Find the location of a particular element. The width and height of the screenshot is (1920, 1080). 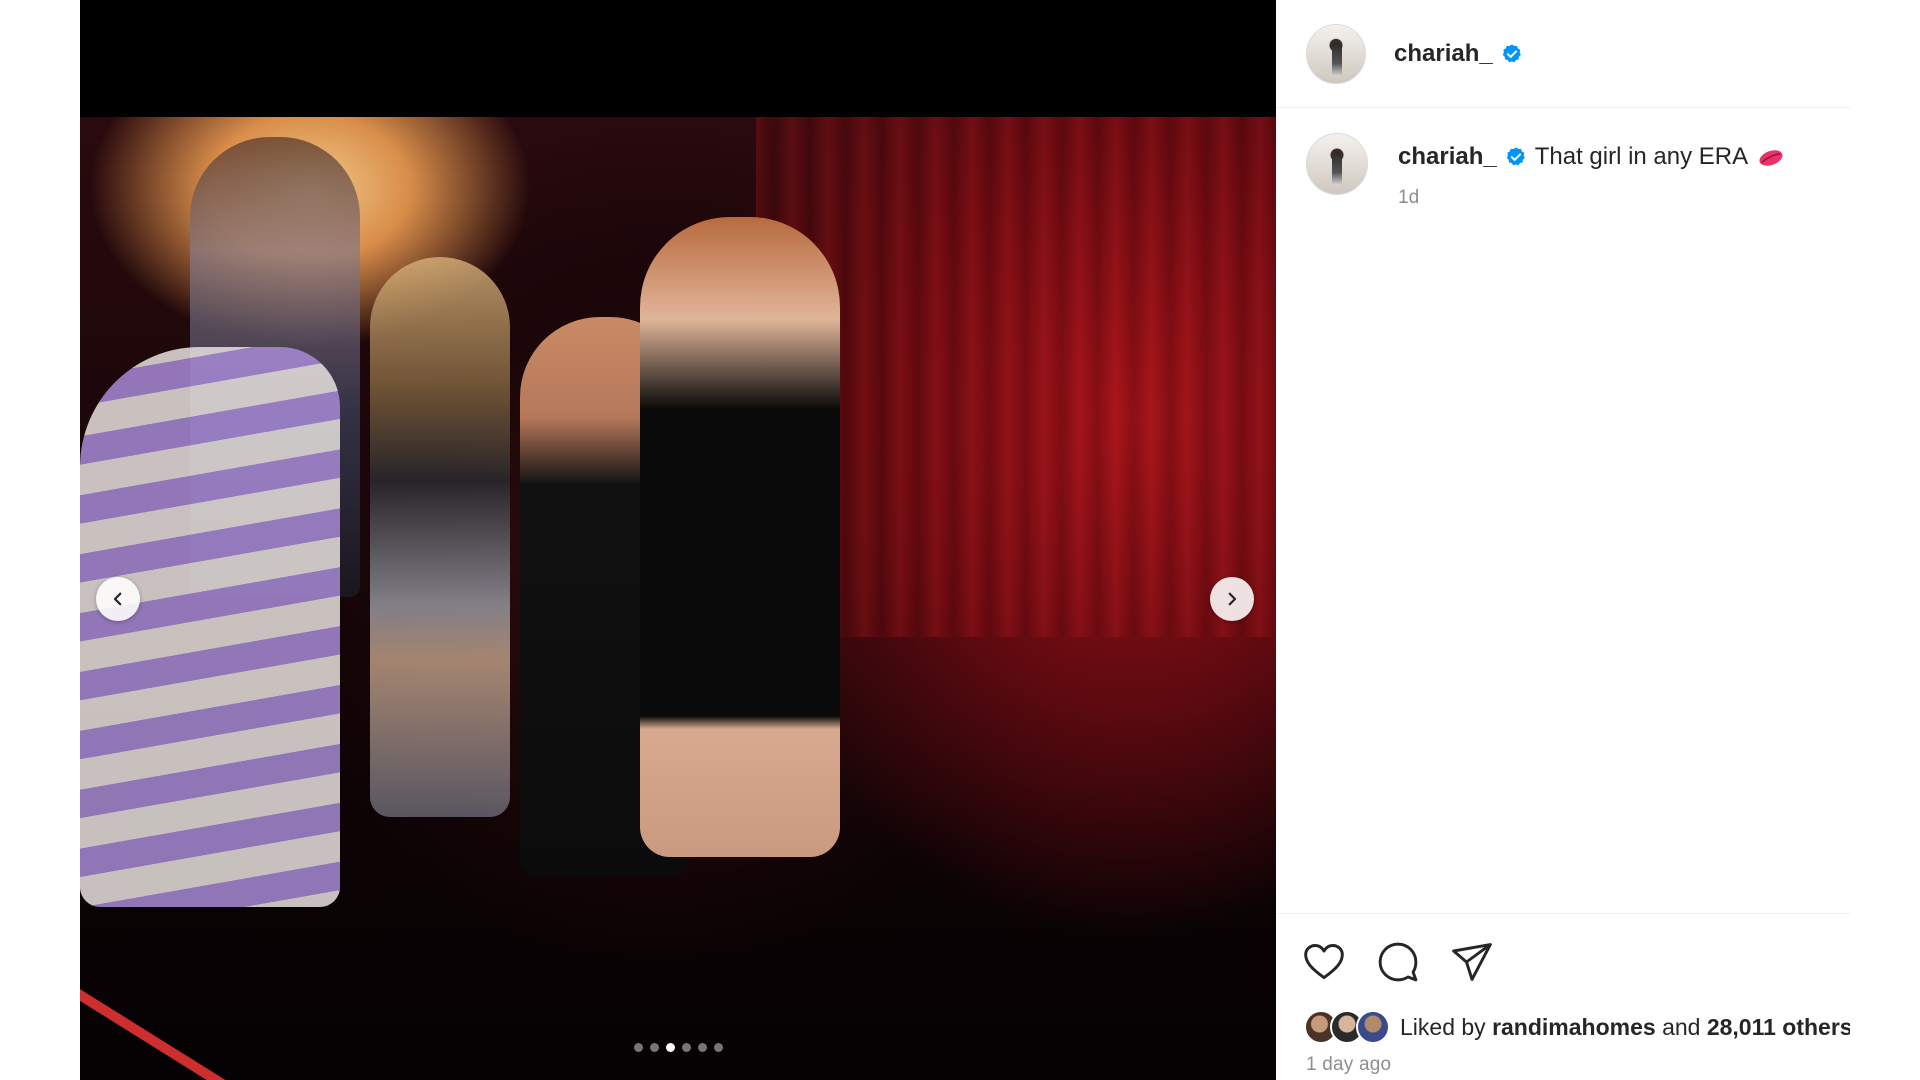

comment-icon is located at coordinates (1398, 962).